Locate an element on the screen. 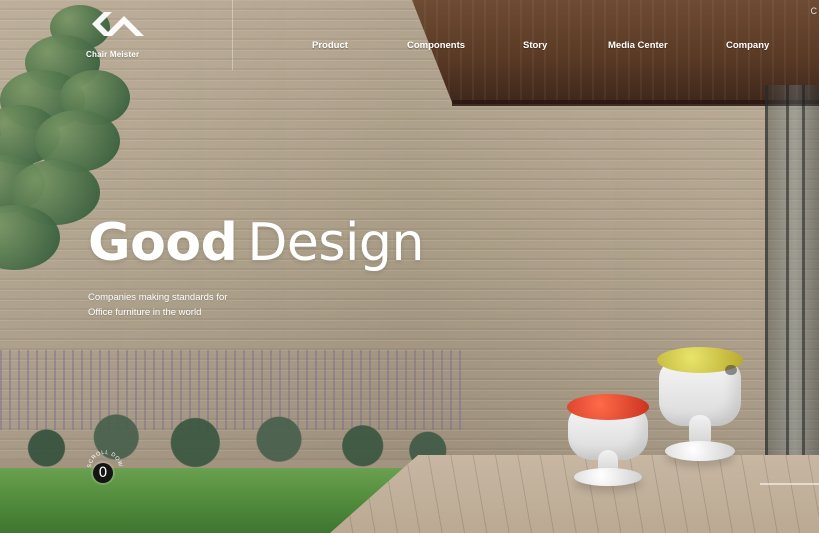 The image size is (819, 533). hero-subtitle-line-1: Companies making standards for is located at coordinates (158, 297).